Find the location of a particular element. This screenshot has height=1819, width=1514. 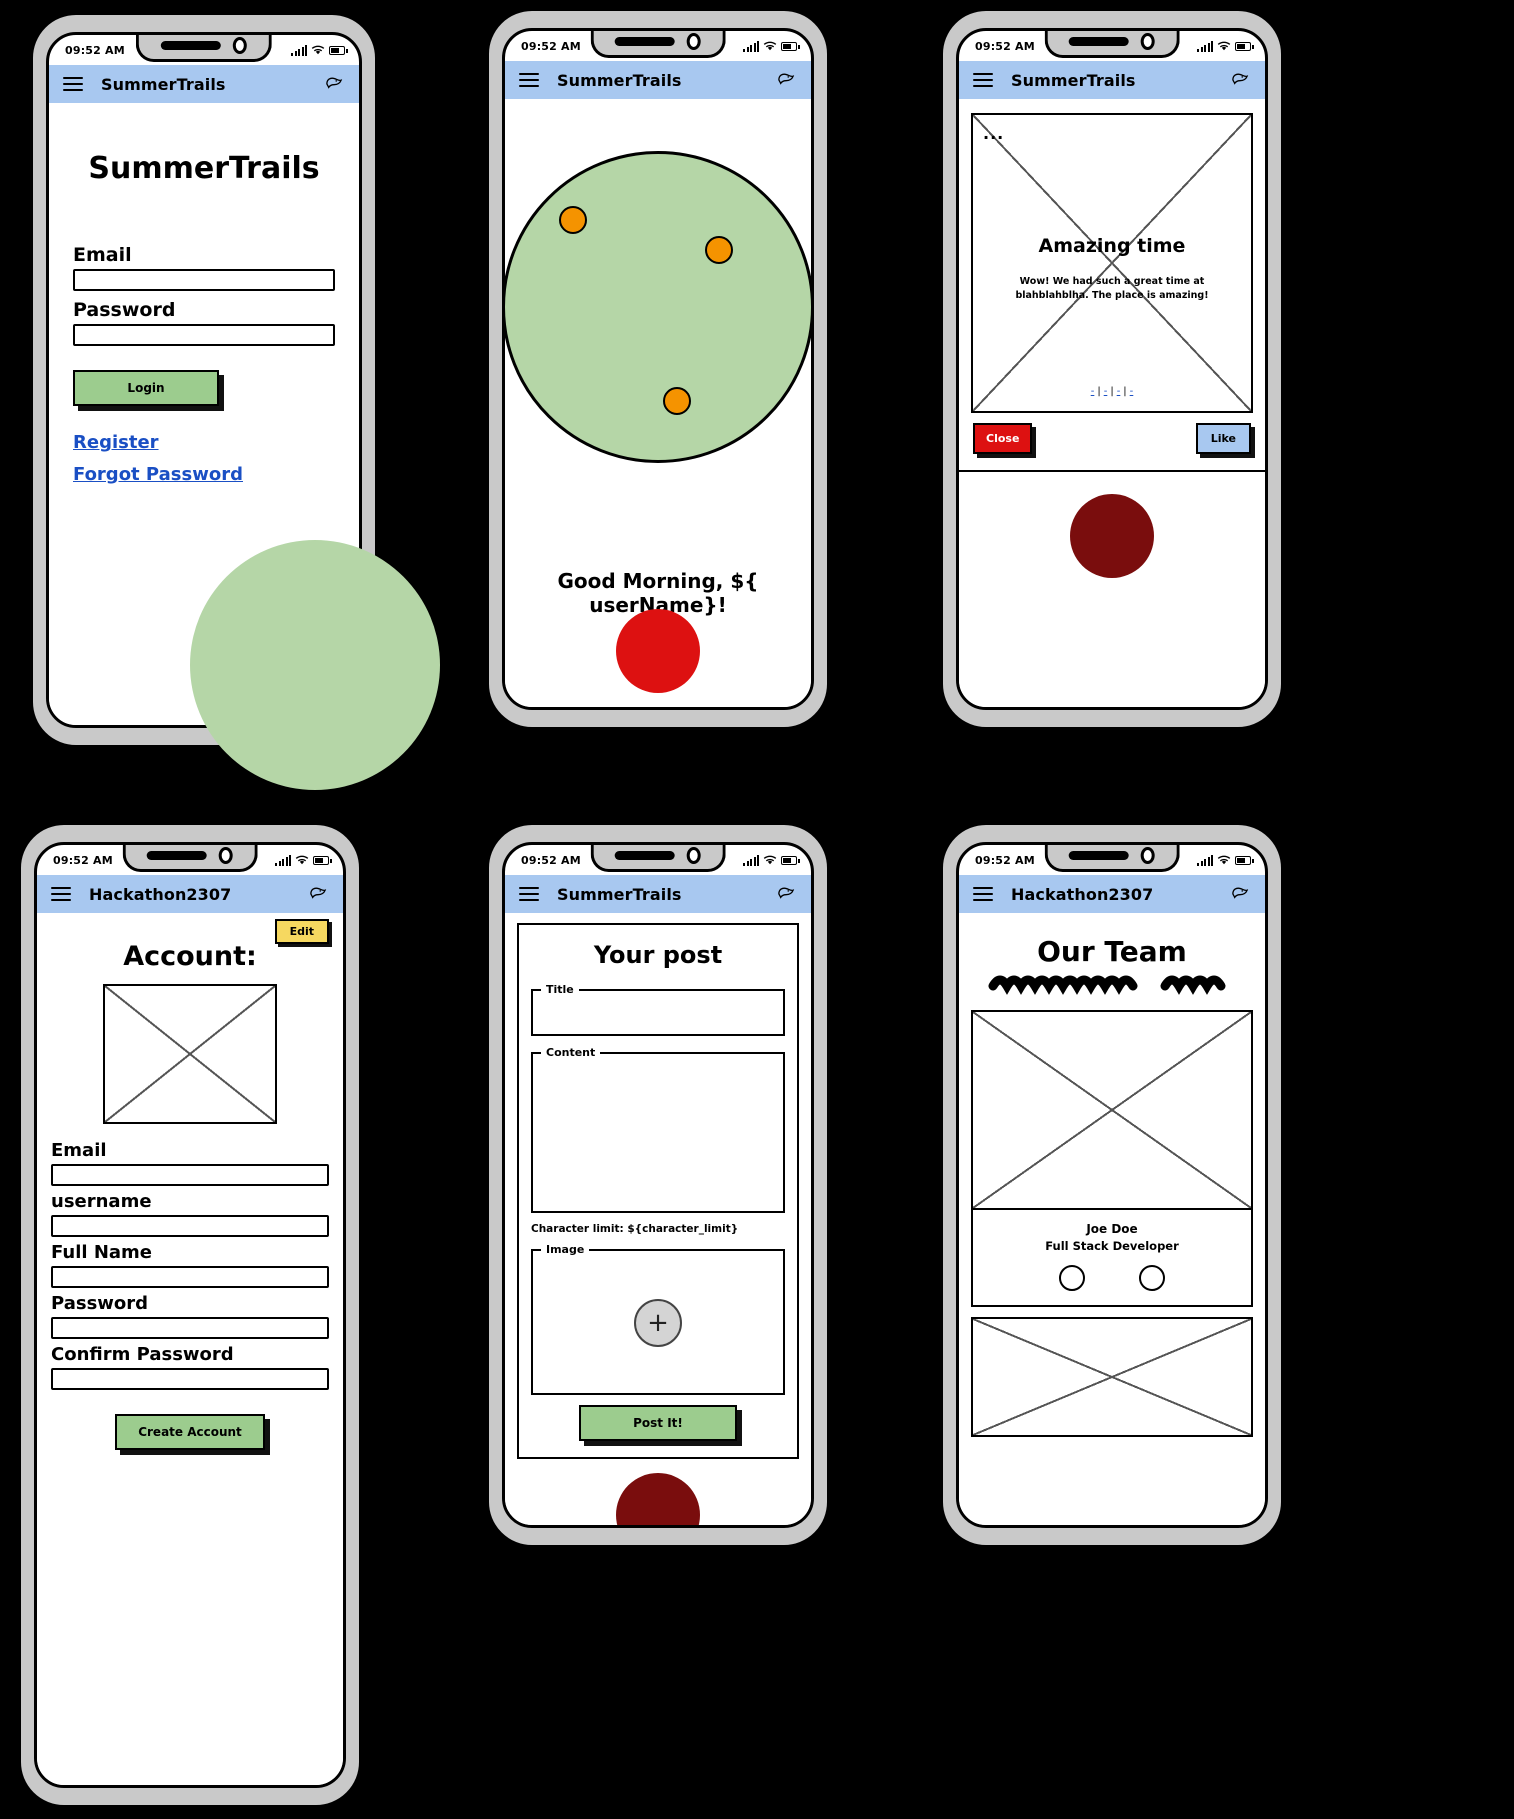

team-member-card: Joe Doe Full Stack Developer is located at coordinates (1112, 1258).